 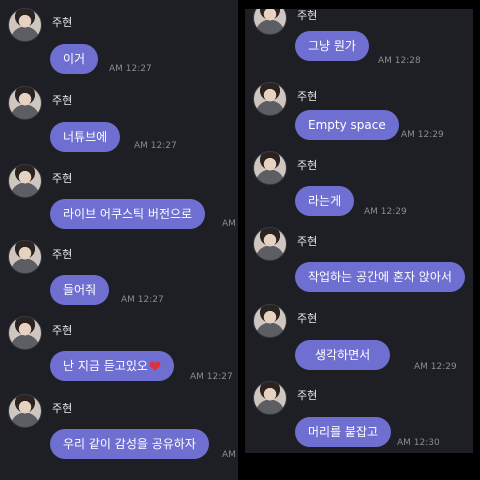 What do you see at coordinates (105, 366) in the screenshot?
I see `message-text: 난 지금 듣고있오` at bounding box center [105, 366].